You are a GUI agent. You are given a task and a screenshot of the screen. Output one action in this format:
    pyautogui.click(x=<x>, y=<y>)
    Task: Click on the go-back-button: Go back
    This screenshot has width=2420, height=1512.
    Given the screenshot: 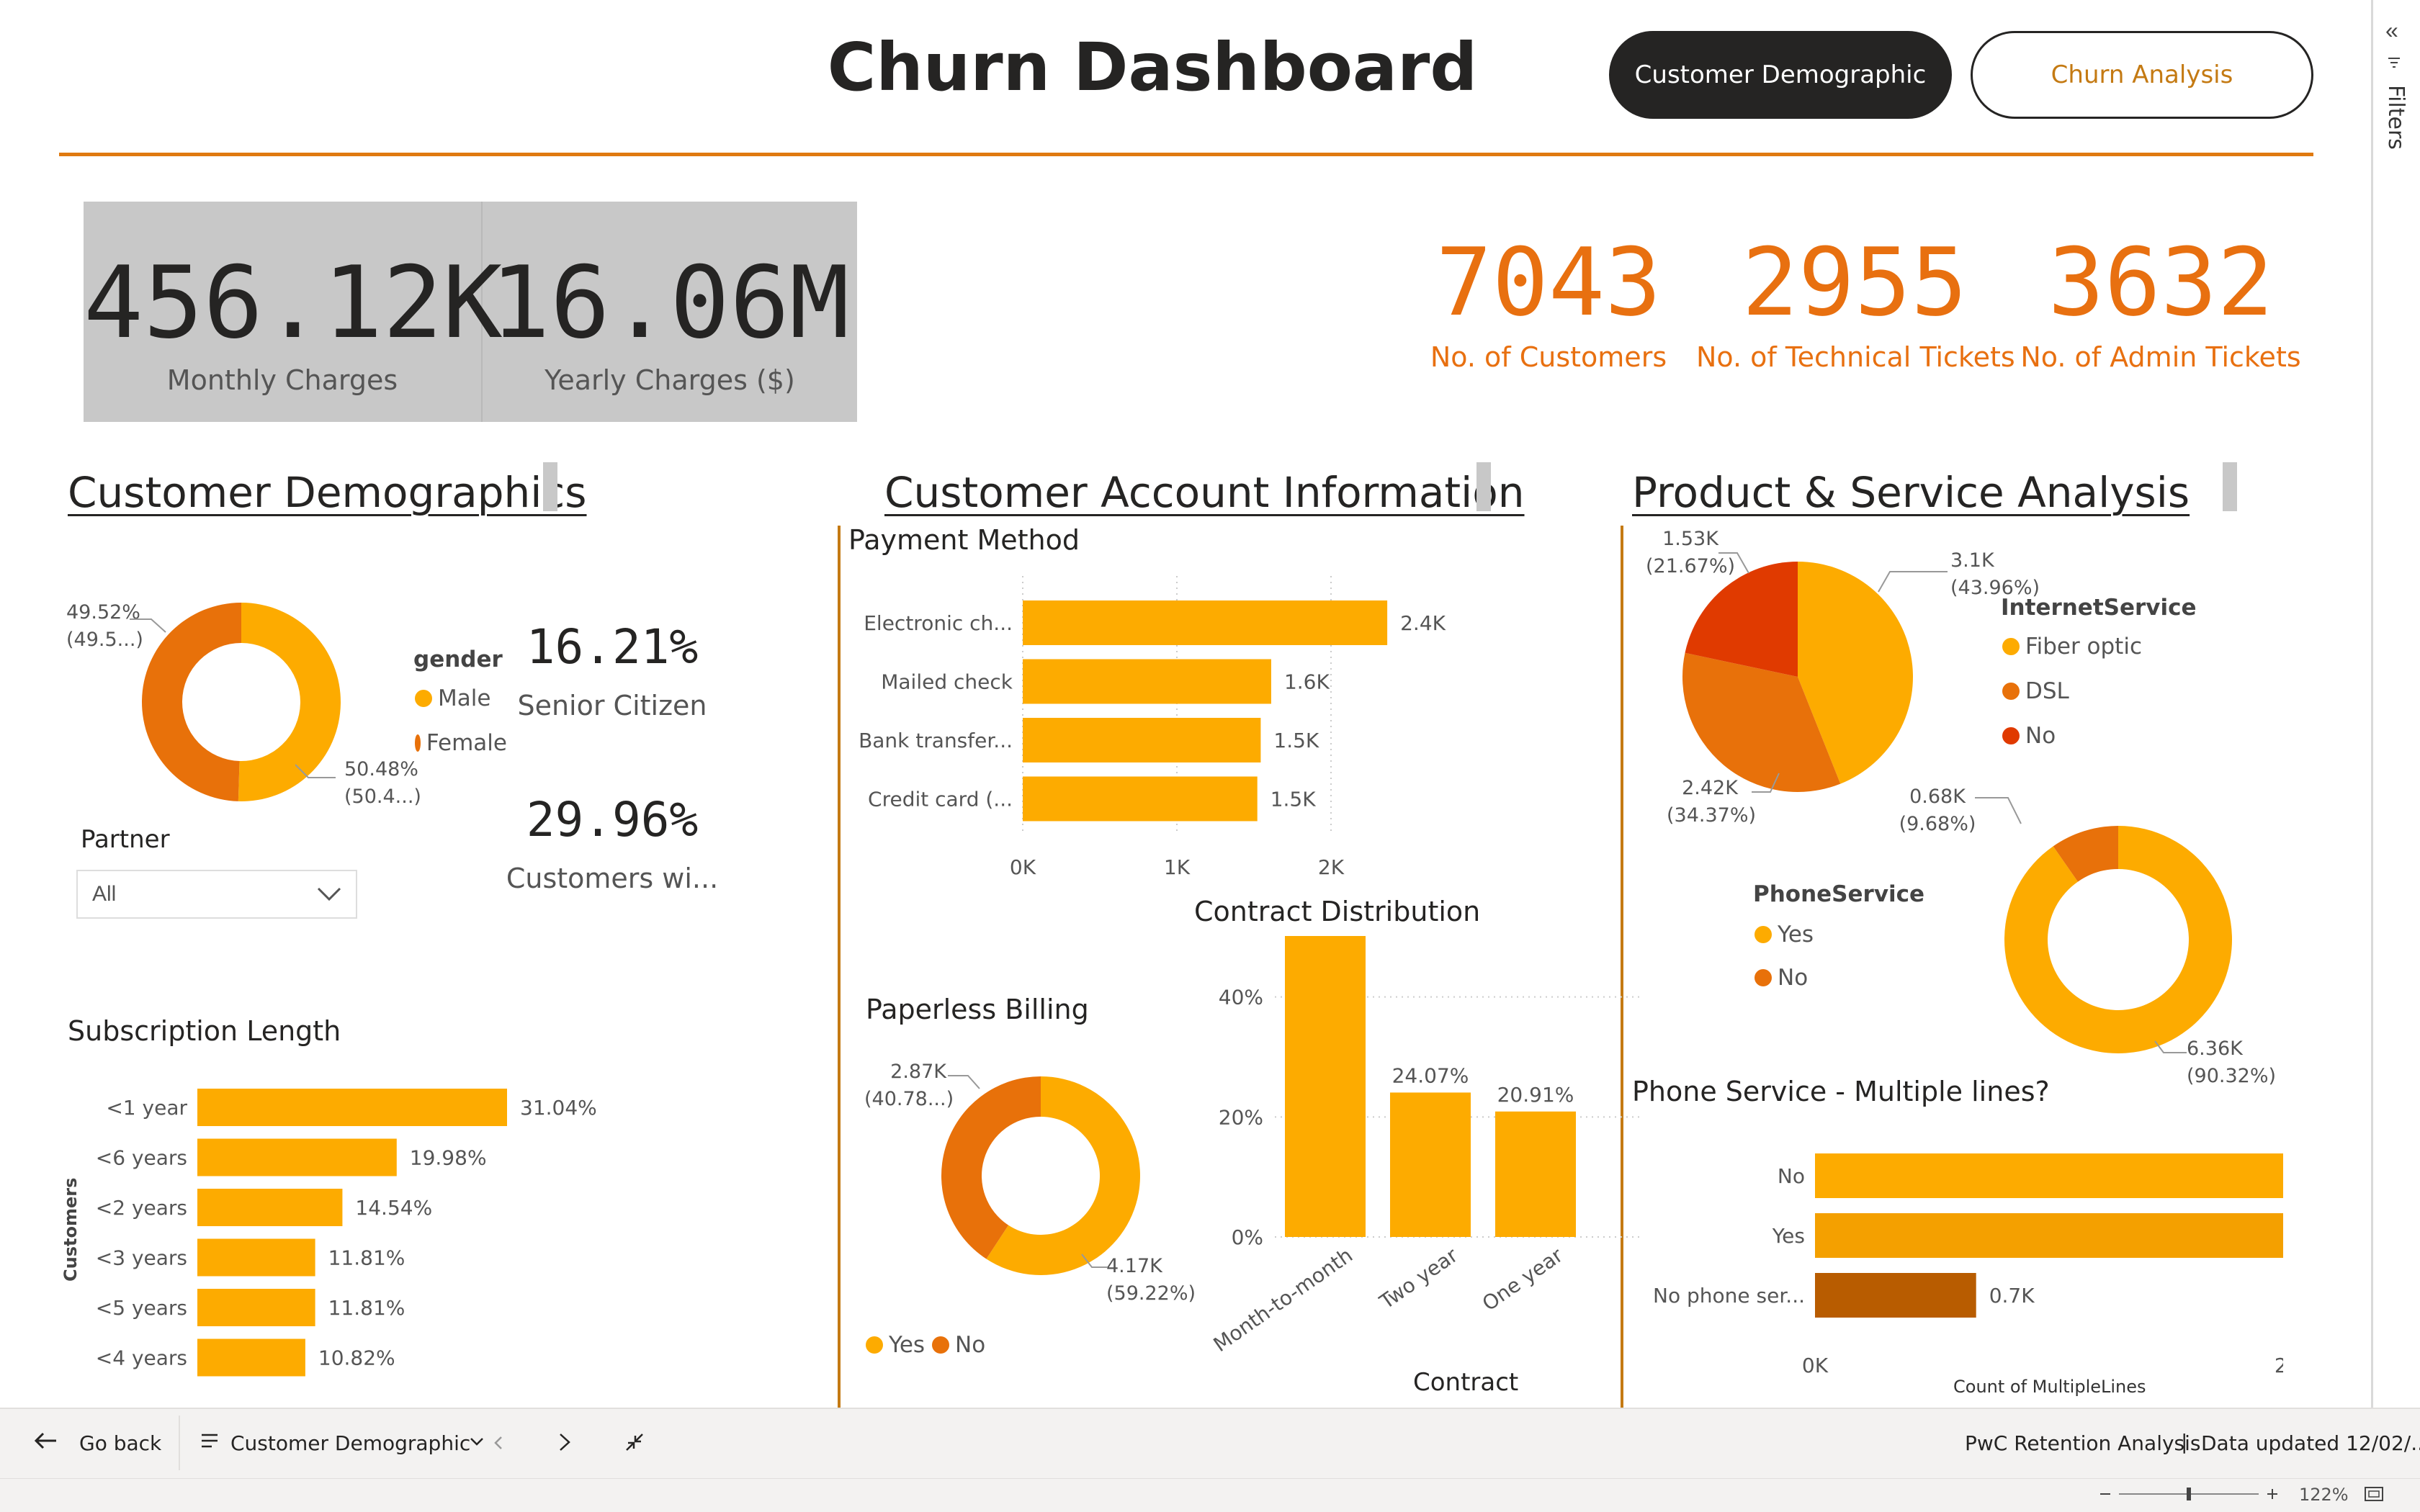 What is the action you would take?
    pyautogui.click(x=120, y=1443)
    